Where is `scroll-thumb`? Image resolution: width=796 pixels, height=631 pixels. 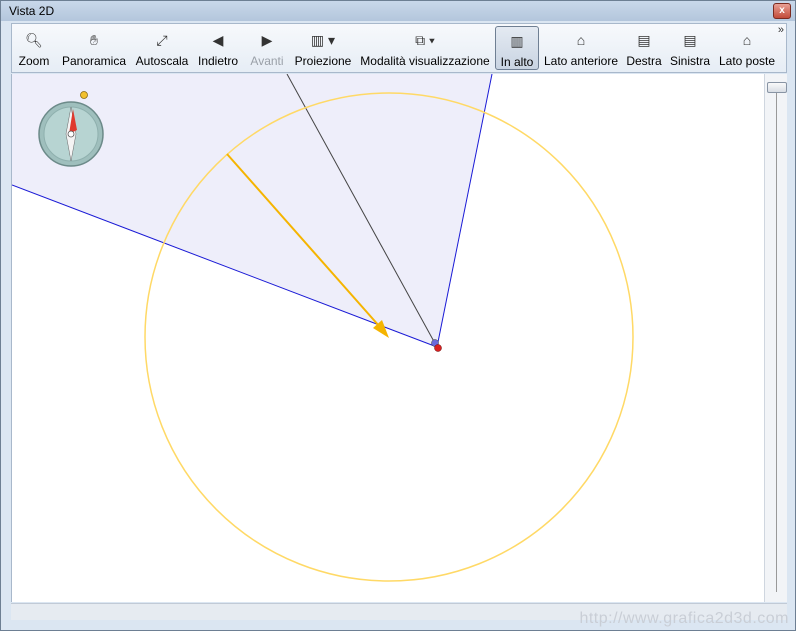
scroll-thumb is located at coordinates (777, 87).